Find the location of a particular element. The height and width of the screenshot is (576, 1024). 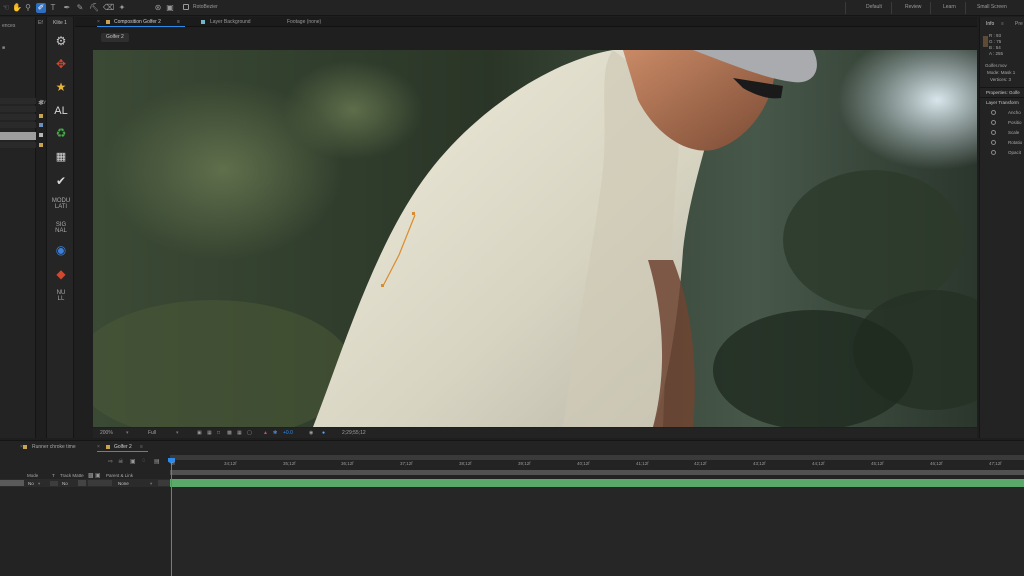

parent-pickwhip is located at coordinates (100, 483).